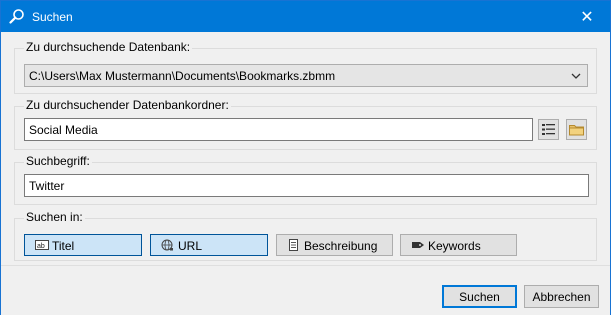  I want to click on folder-field: Social Media, so click(278, 129).